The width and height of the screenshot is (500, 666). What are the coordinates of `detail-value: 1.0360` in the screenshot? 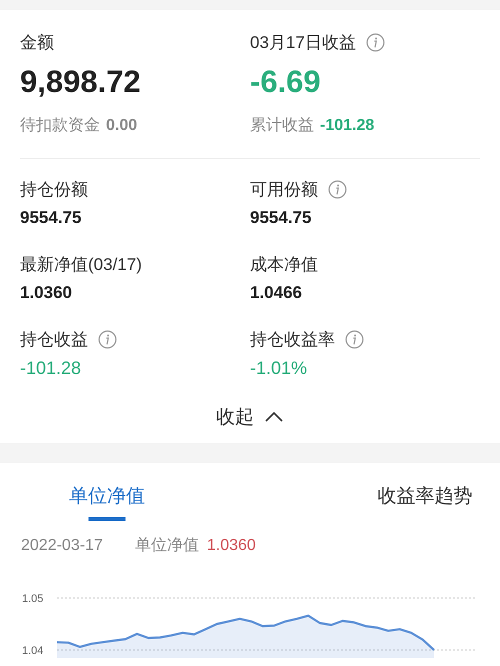 It's located at (46, 293).